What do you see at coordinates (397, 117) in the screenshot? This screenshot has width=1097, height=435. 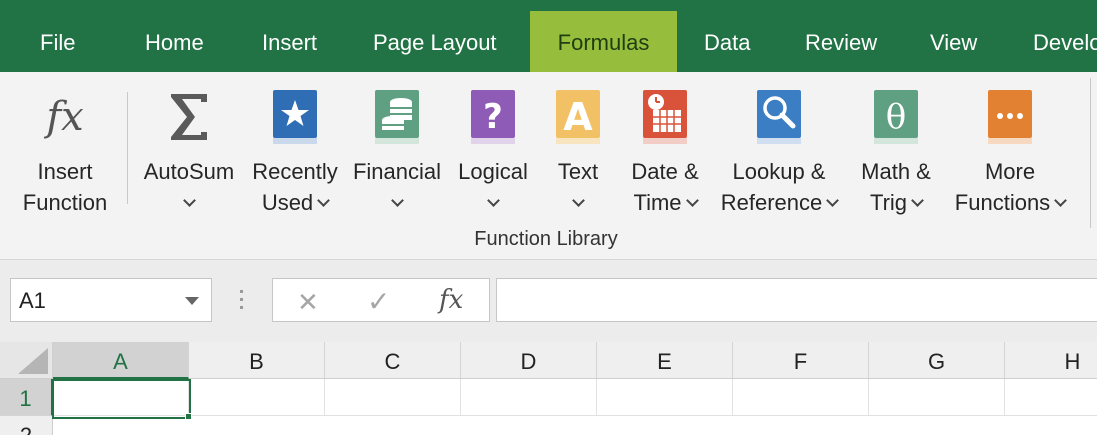 I see `coins-book-icon` at bounding box center [397, 117].